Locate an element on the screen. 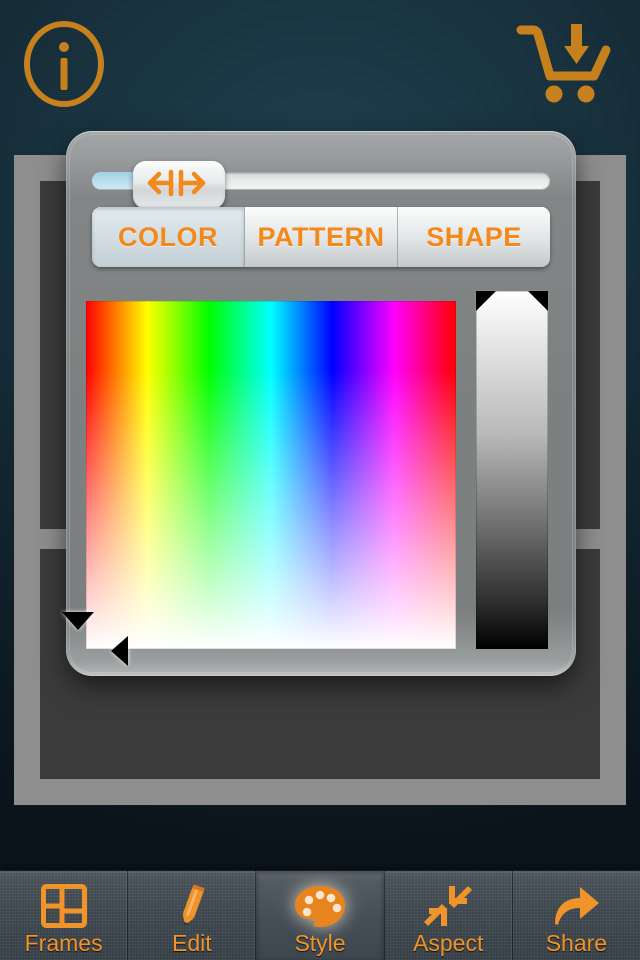  toolbar-label-edit: Edit is located at coordinates (191, 943).